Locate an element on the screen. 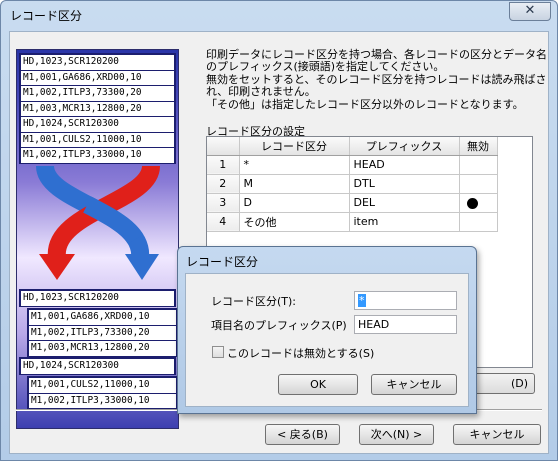 The width and height of the screenshot is (558, 461). header-line: HD,1023,SCR120200 is located at coordinates (97, 298).